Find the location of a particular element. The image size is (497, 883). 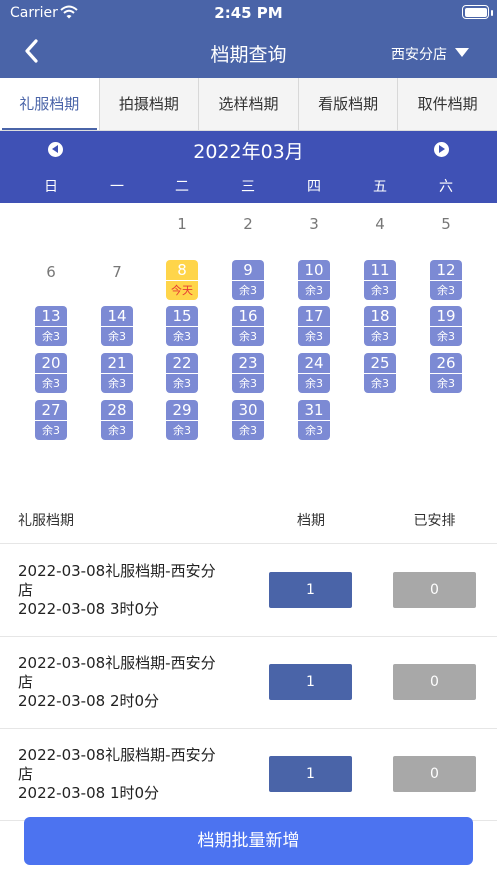

calendar-day-cell: 23 余3 is located at coordinates (248, 373).